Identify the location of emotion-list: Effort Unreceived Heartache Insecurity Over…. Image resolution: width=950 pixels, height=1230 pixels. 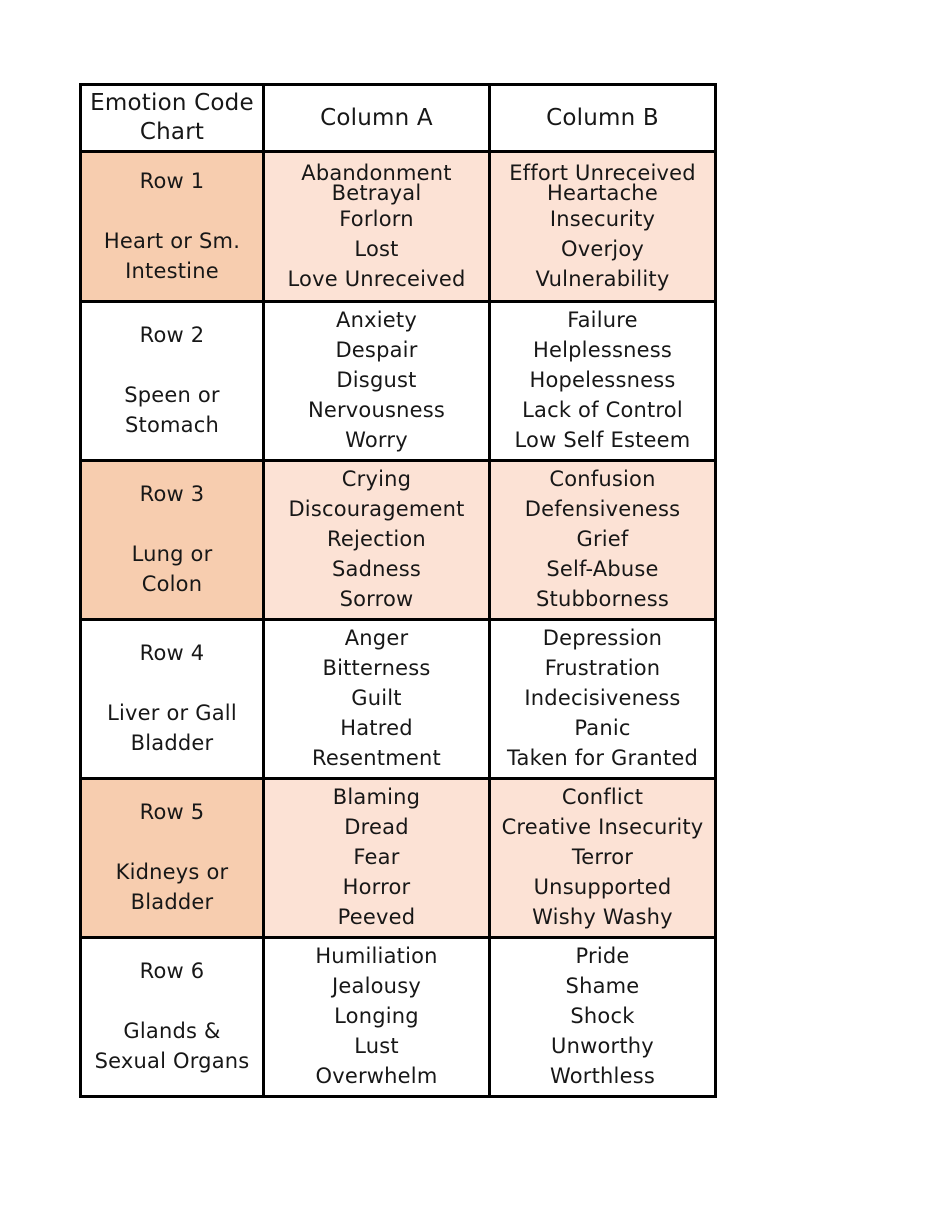
(602, 227).